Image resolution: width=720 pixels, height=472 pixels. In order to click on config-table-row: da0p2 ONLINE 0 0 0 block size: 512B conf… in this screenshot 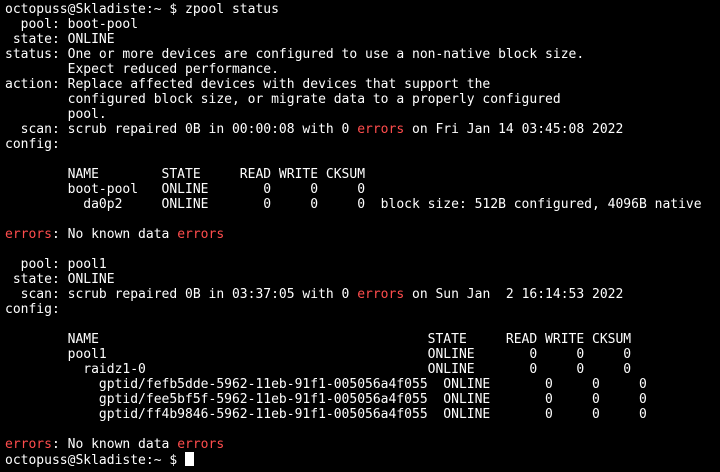, I will do `click(353, 204)`.